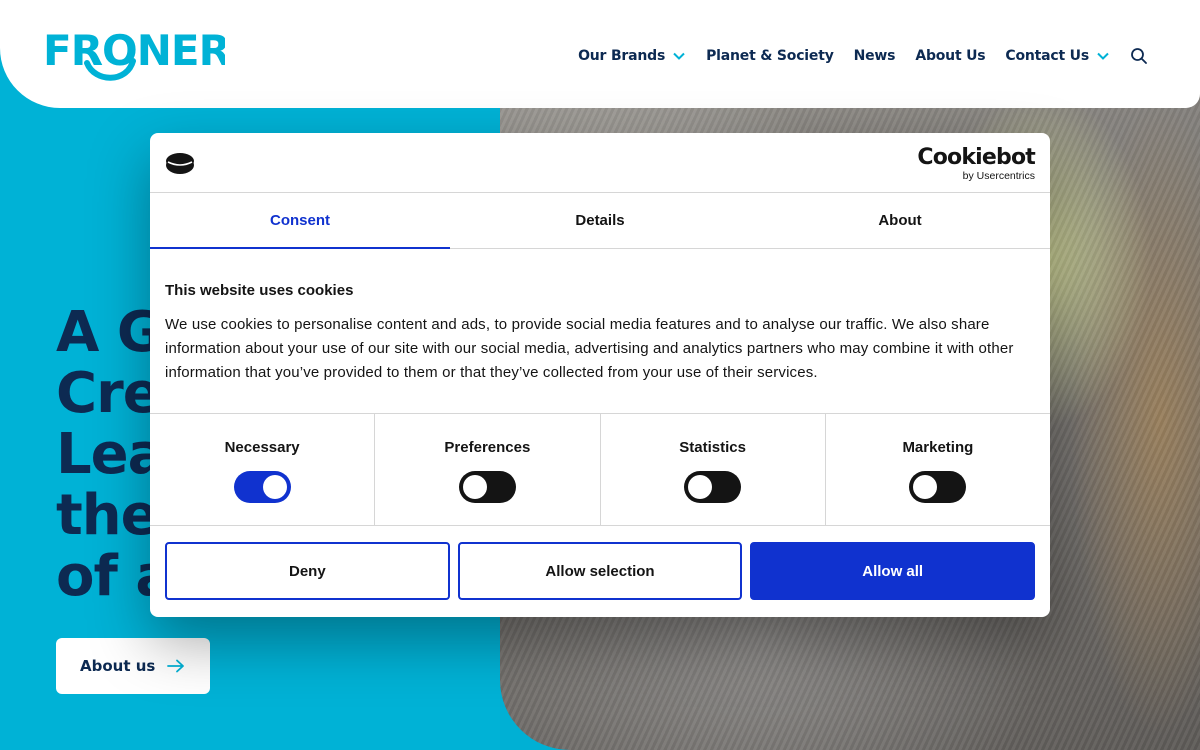  I want to click on about-us-button-label: About us, so click(118, 666).